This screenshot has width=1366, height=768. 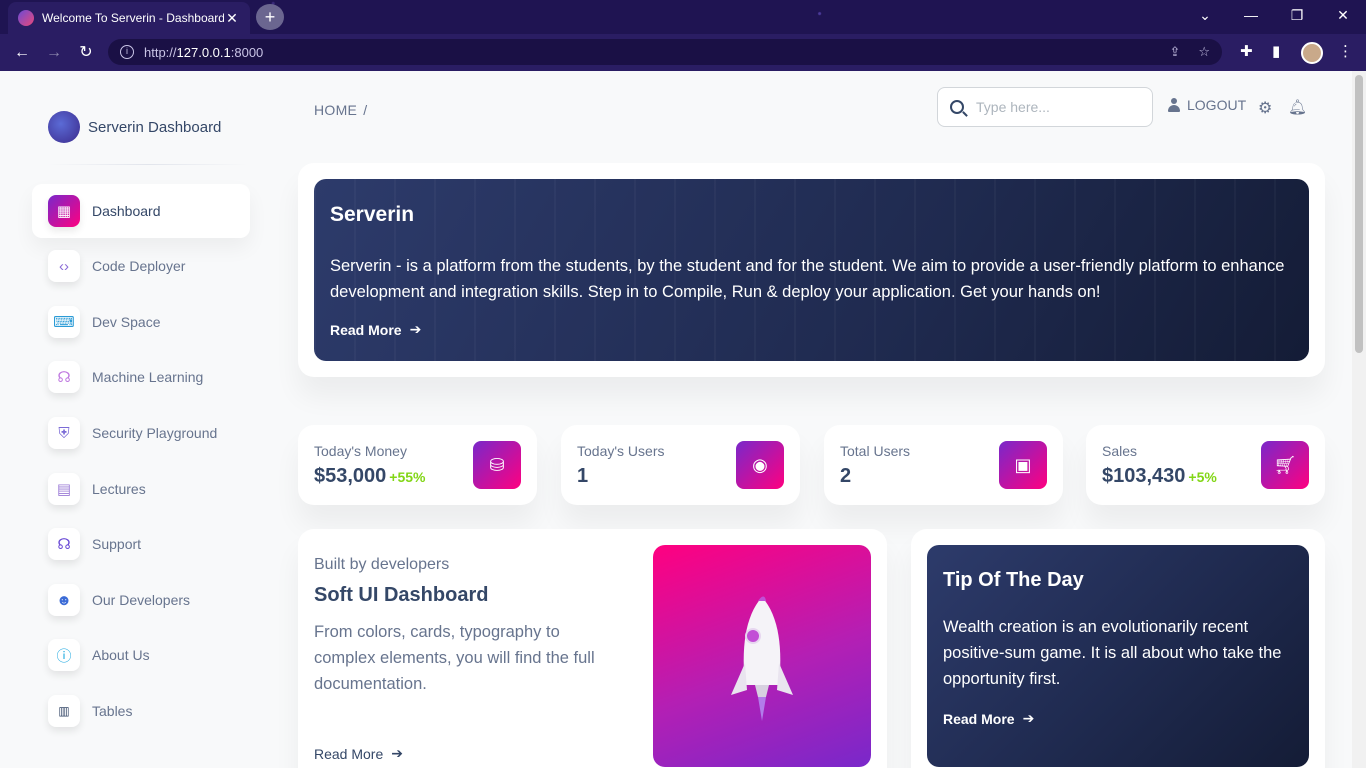 I want to click on sidebar-item-machine-learning: ☊ Machine Learning, so click(x=141, y=377).